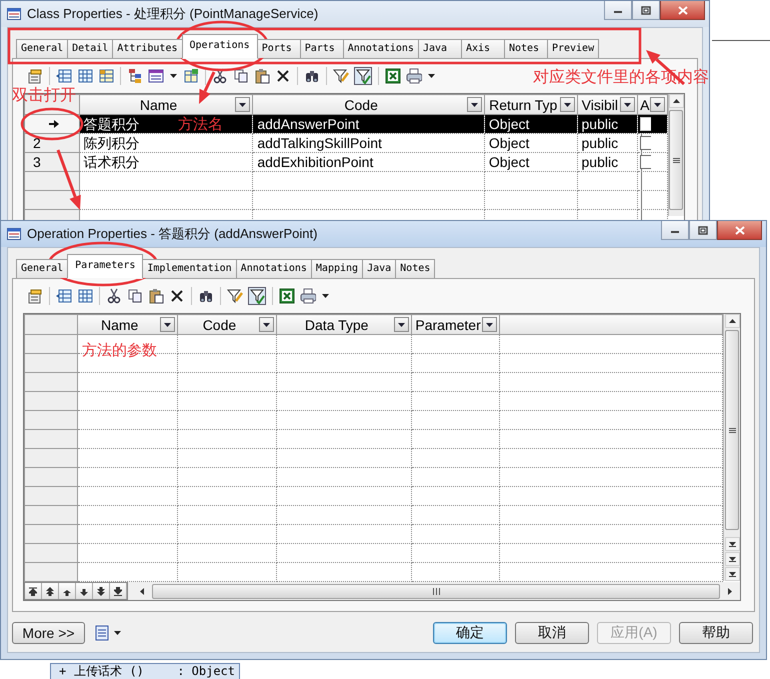 The image size is (770, 679). What do you see at coordinates (102, 633) in the screenshot?
I see `document-icon` at bounding box center [102, 633].